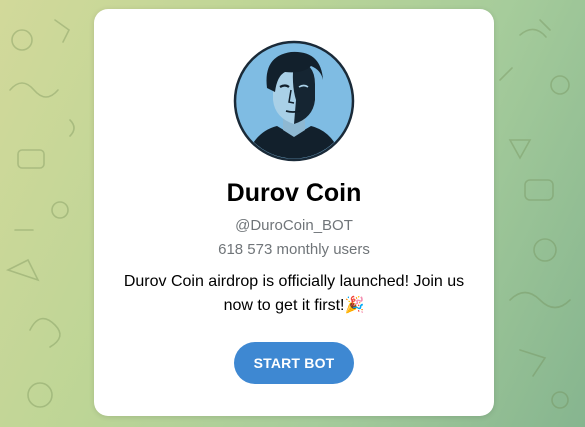  What do you see at coordinates (294, 225) in the screenshot?
I see `bot-username: @DuroCoin_BOT` at bounding box center [294, 225].